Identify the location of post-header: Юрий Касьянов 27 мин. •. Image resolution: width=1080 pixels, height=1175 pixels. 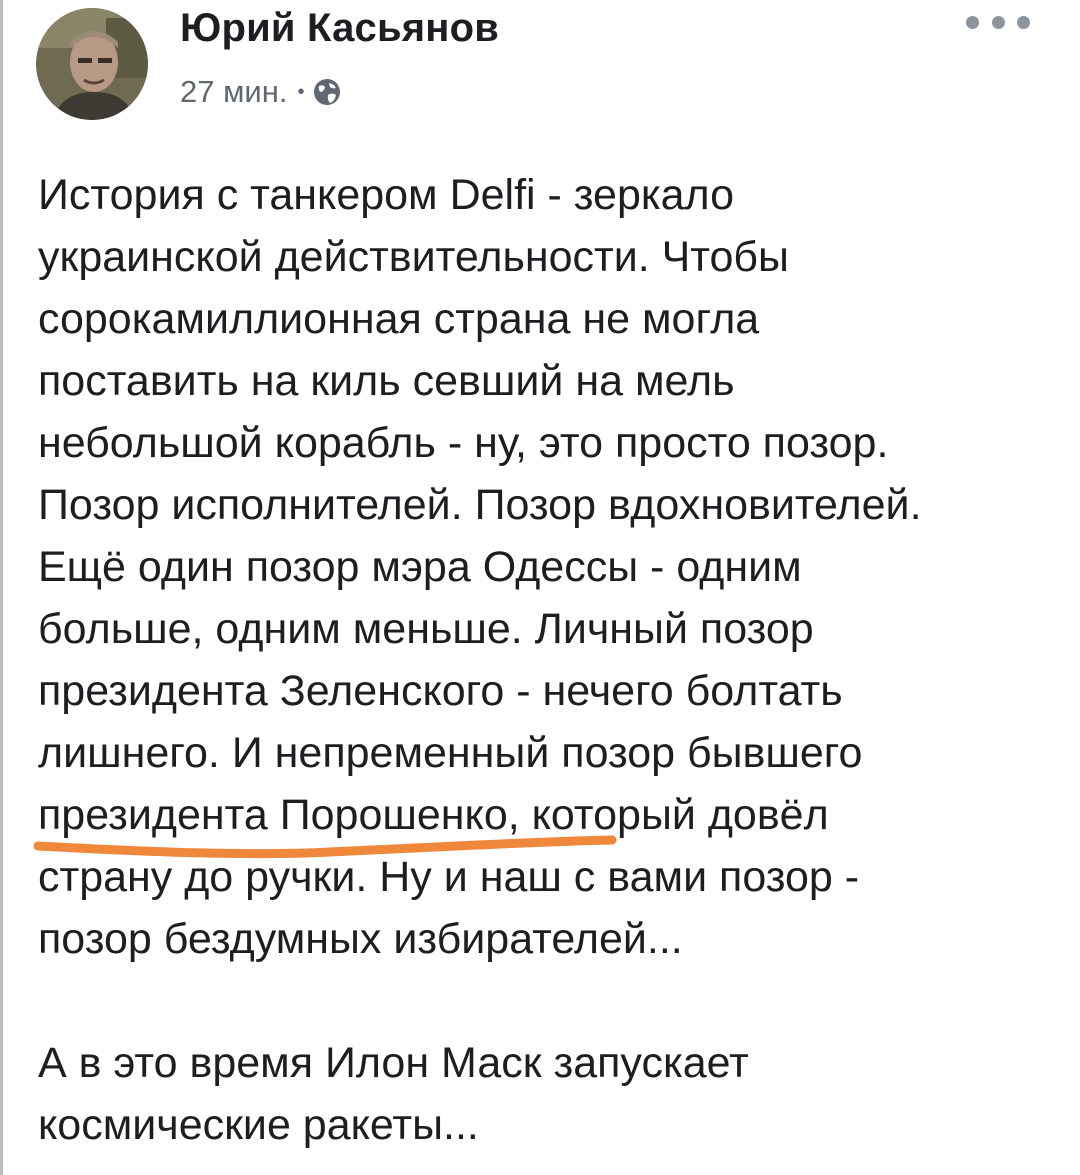
(540, 65).